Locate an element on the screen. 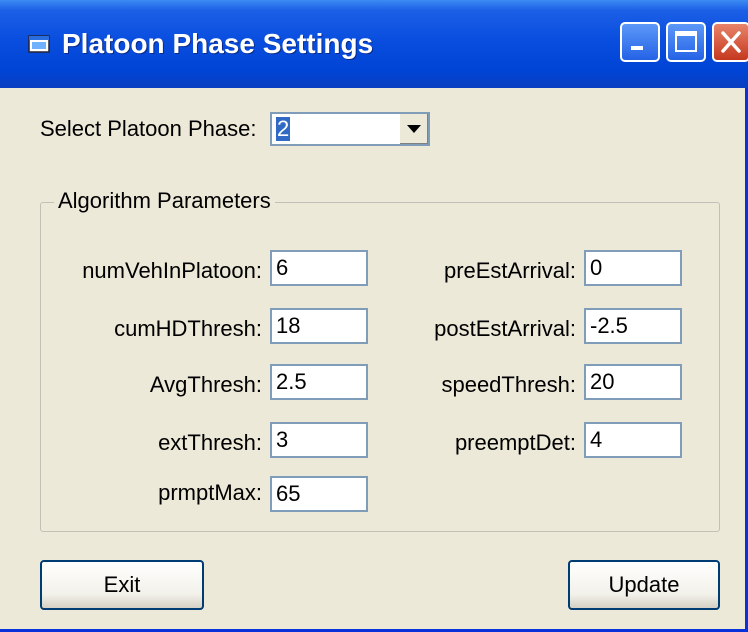 The height and width of the screenshot is (632, 748). algorithm-parameters-title: Algorithm Parameters is located at coordinates (164, 201).